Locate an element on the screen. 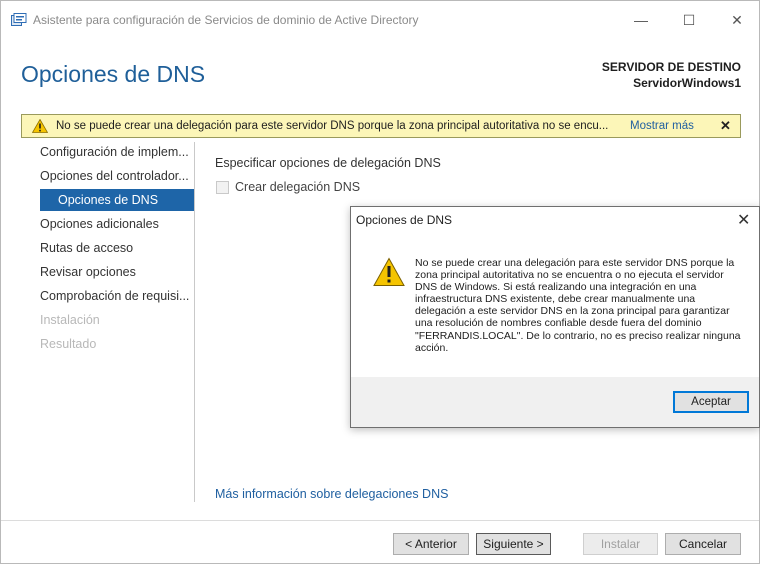  server-manager-icon is located at coordinates (19, 19).